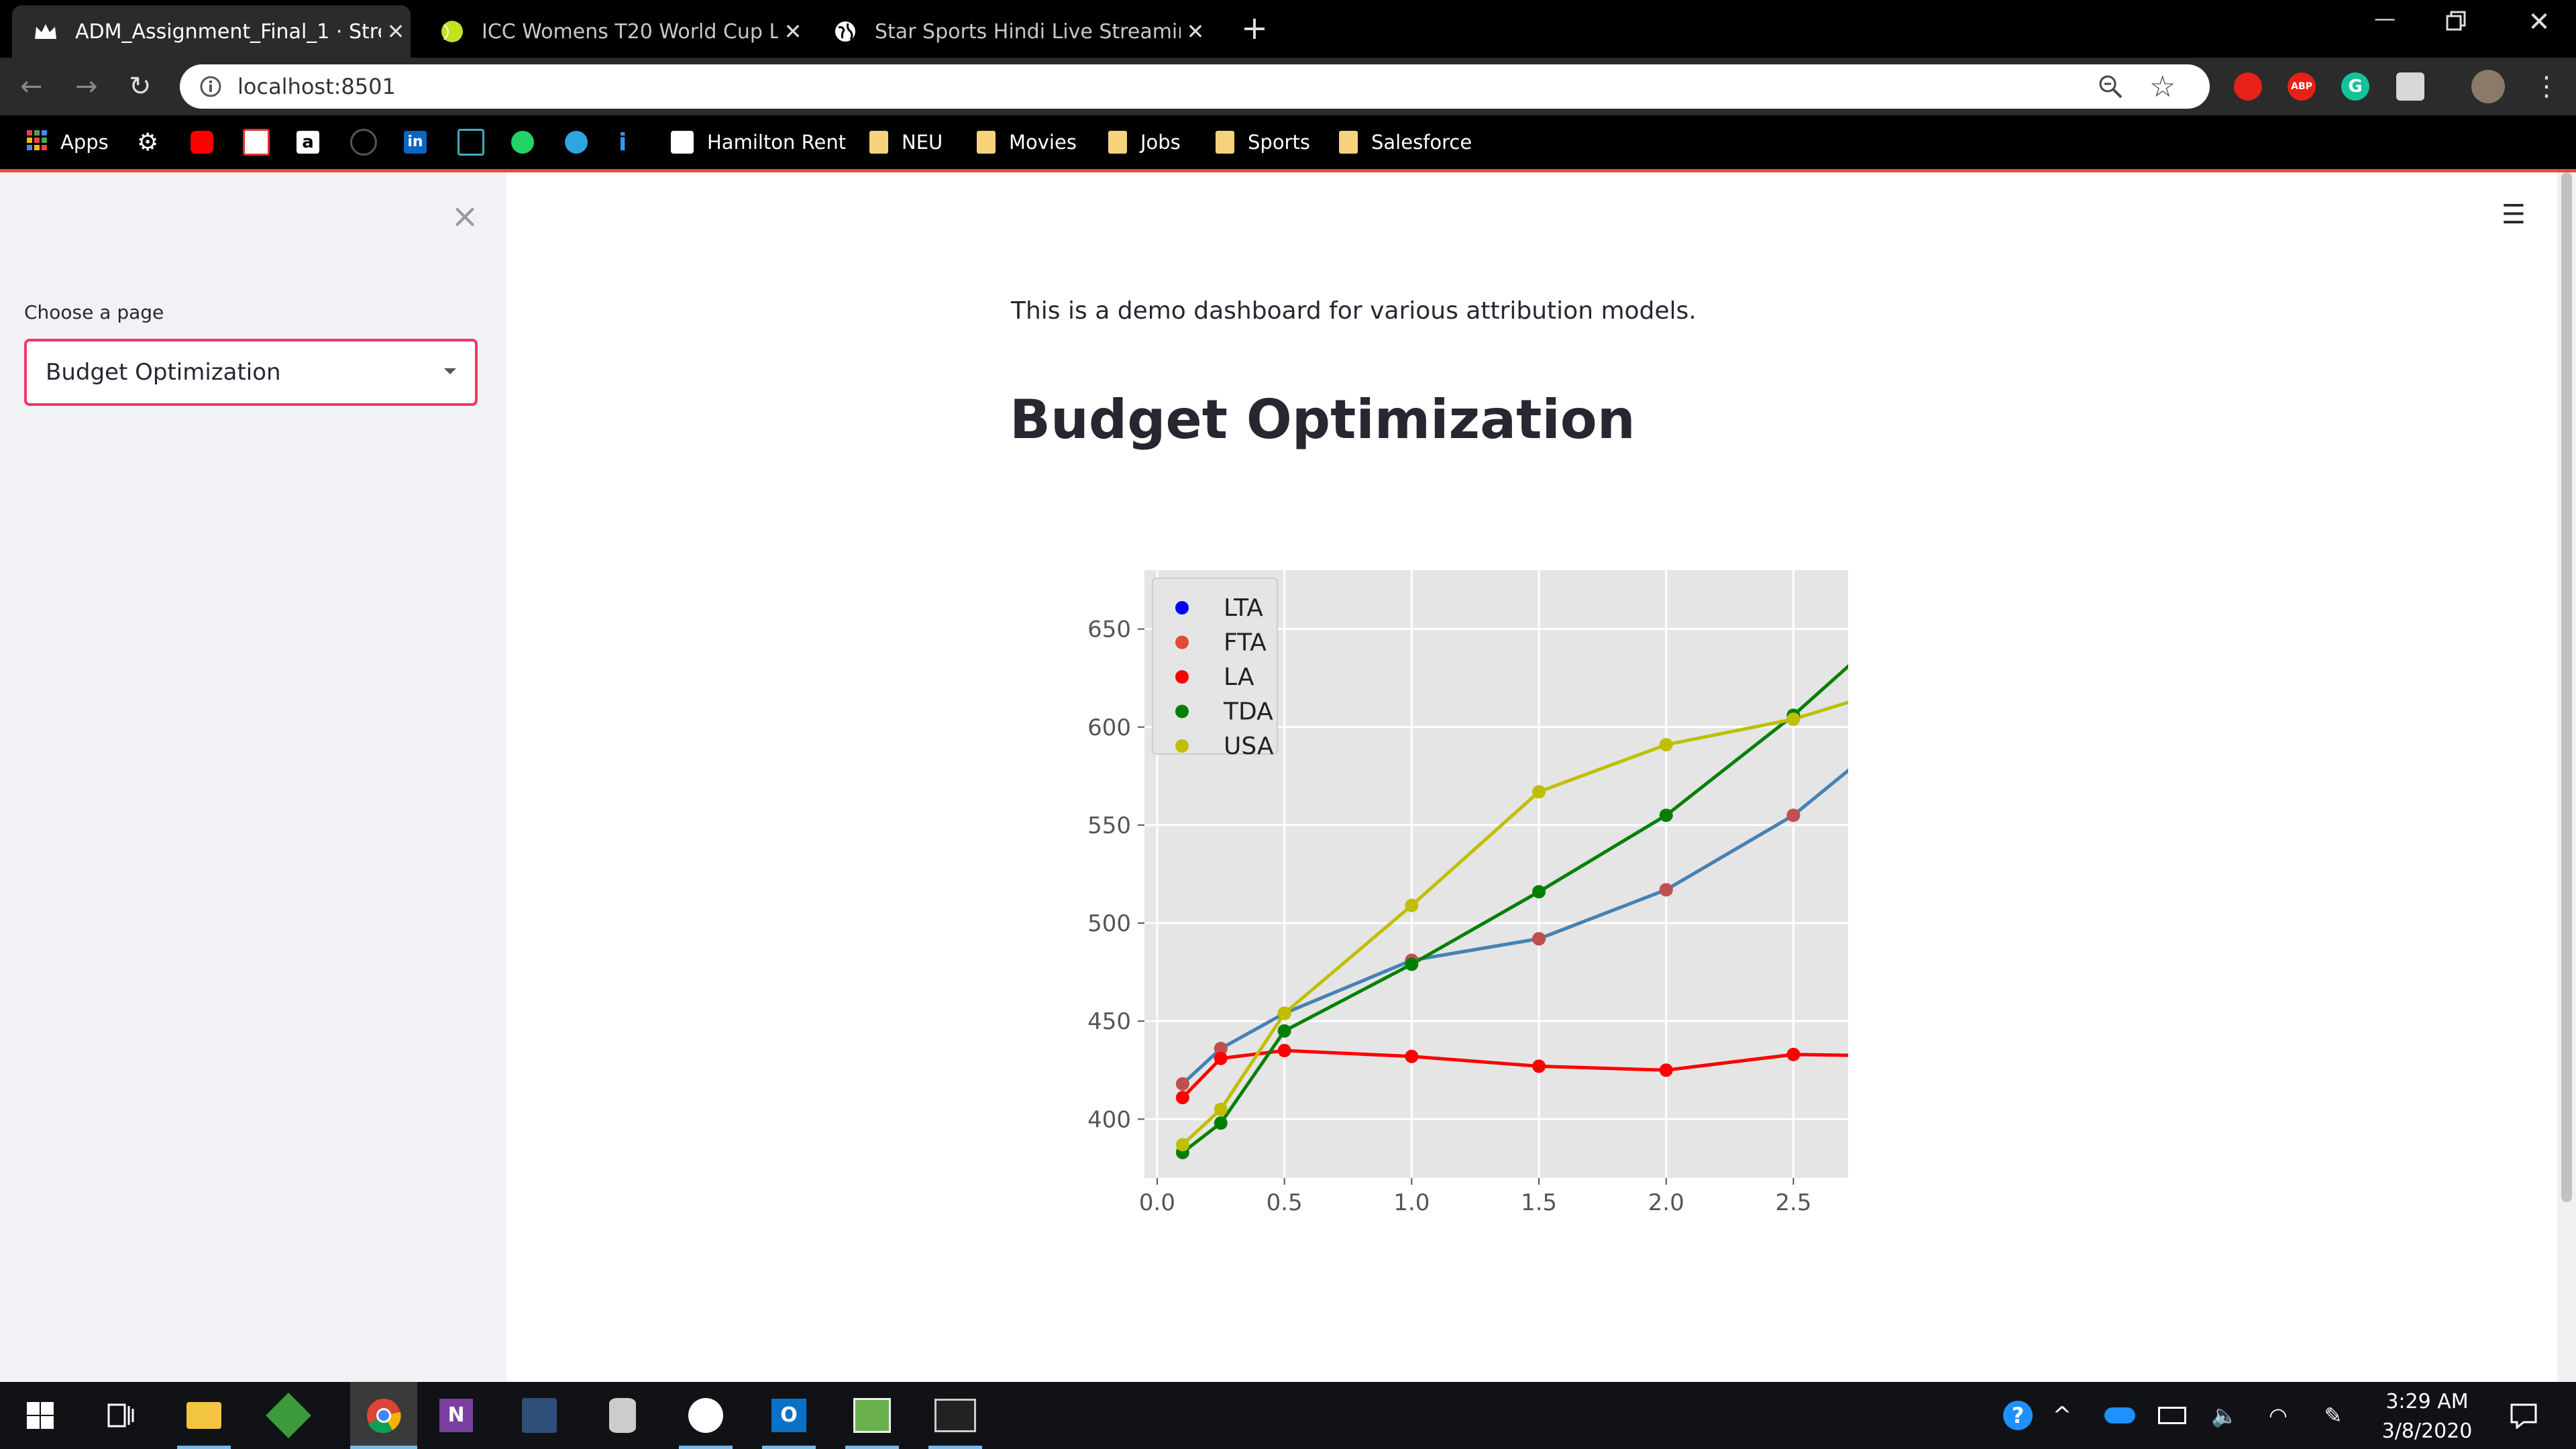 The height and width of the screenshot is (1449, 2576). I want to click on code-extension-icon, so click(2410, 86).